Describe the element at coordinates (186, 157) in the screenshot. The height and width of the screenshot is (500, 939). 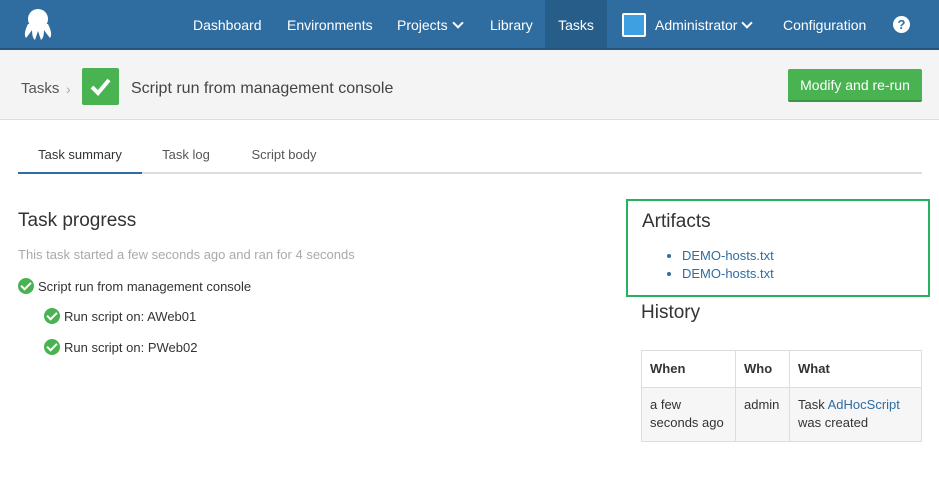
I see `tab-task-log: Task log` at that location.